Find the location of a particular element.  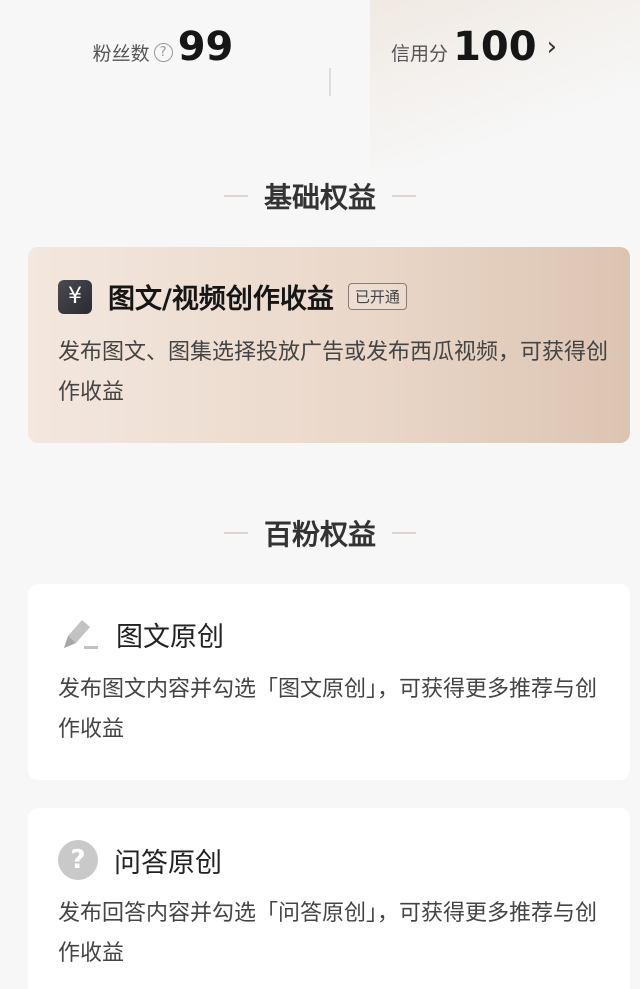

card-title: 问答原创 is located at coordinates (168, 863).